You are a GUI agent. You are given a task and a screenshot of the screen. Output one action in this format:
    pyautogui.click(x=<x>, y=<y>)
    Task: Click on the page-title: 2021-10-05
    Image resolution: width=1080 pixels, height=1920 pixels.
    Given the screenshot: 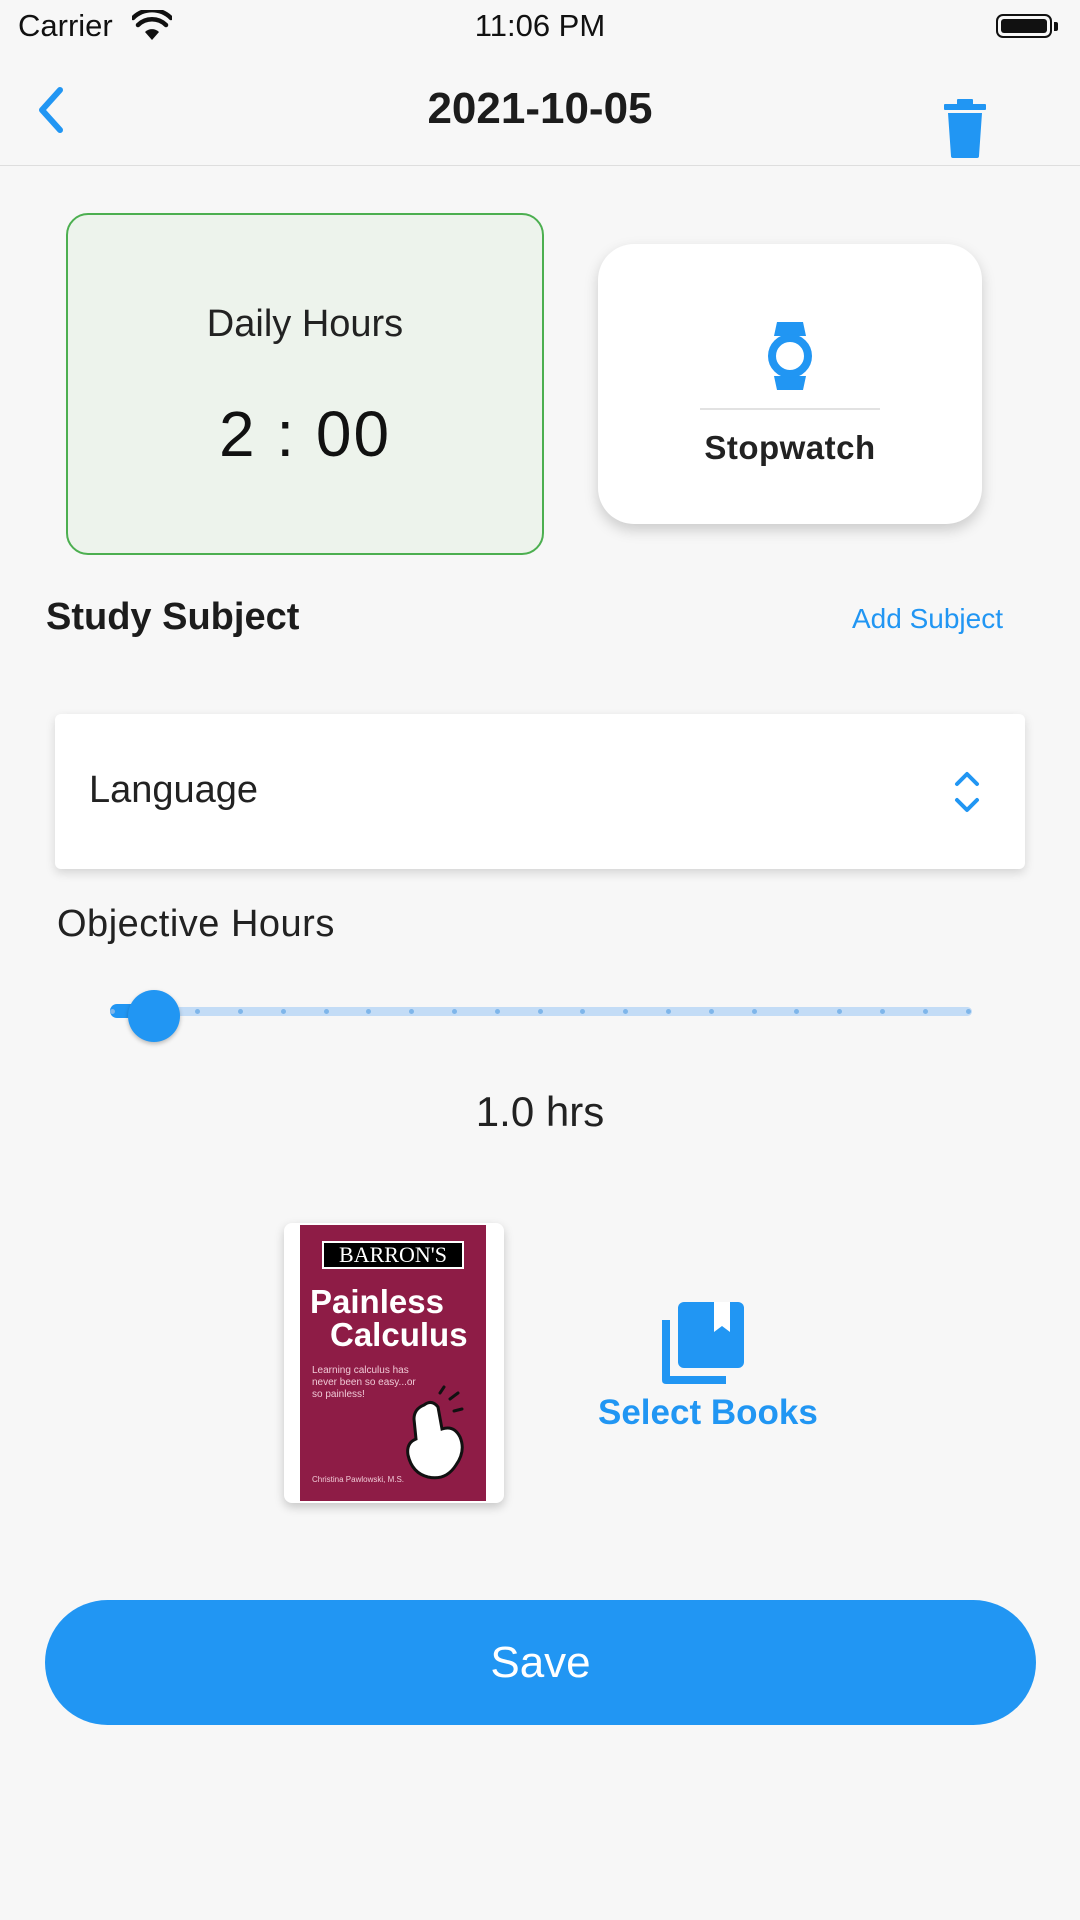 What is the action you would take?
    pyautogui.click(x=540, y=108)
    